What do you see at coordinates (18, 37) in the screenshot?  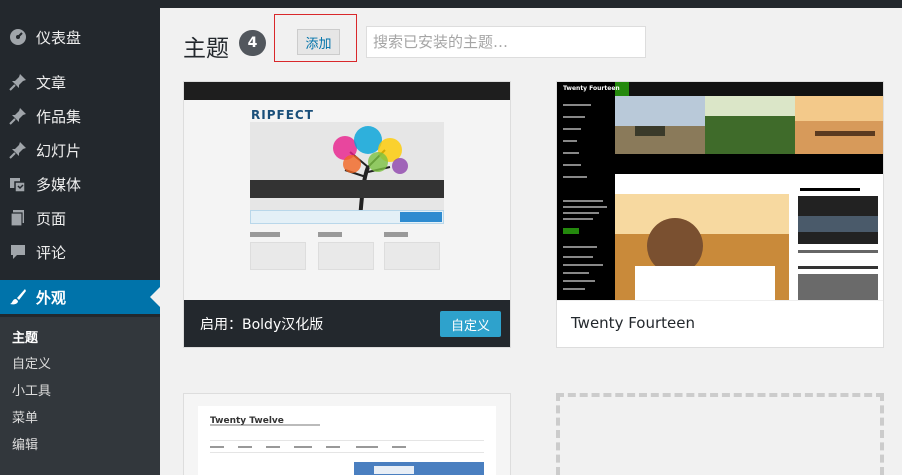 I see `dashboard-icon` at bounding box center [18, 37].